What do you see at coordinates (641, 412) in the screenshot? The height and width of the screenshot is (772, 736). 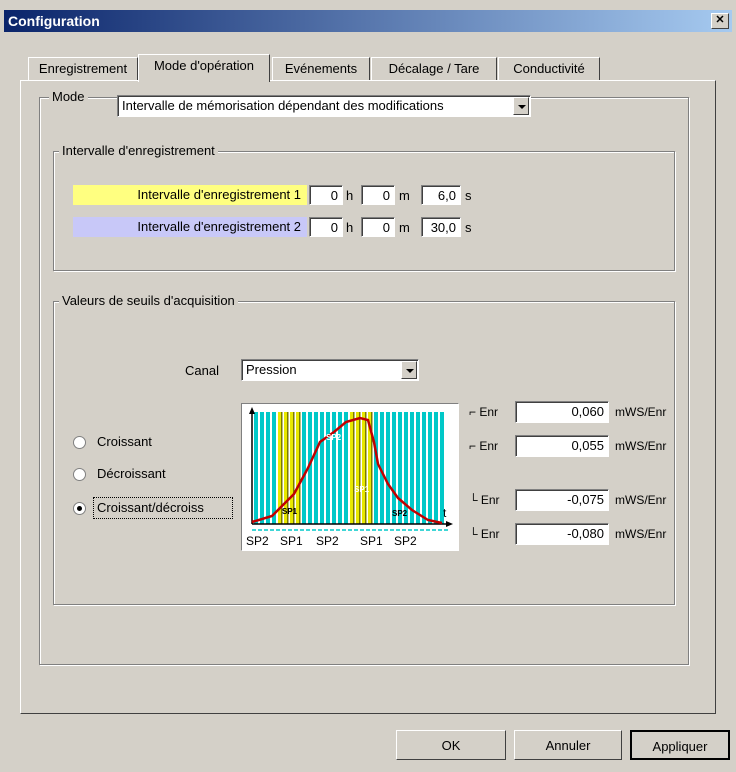 I see `threshold-1-unit: mWS/Enr` at bounding box center [641, 412].